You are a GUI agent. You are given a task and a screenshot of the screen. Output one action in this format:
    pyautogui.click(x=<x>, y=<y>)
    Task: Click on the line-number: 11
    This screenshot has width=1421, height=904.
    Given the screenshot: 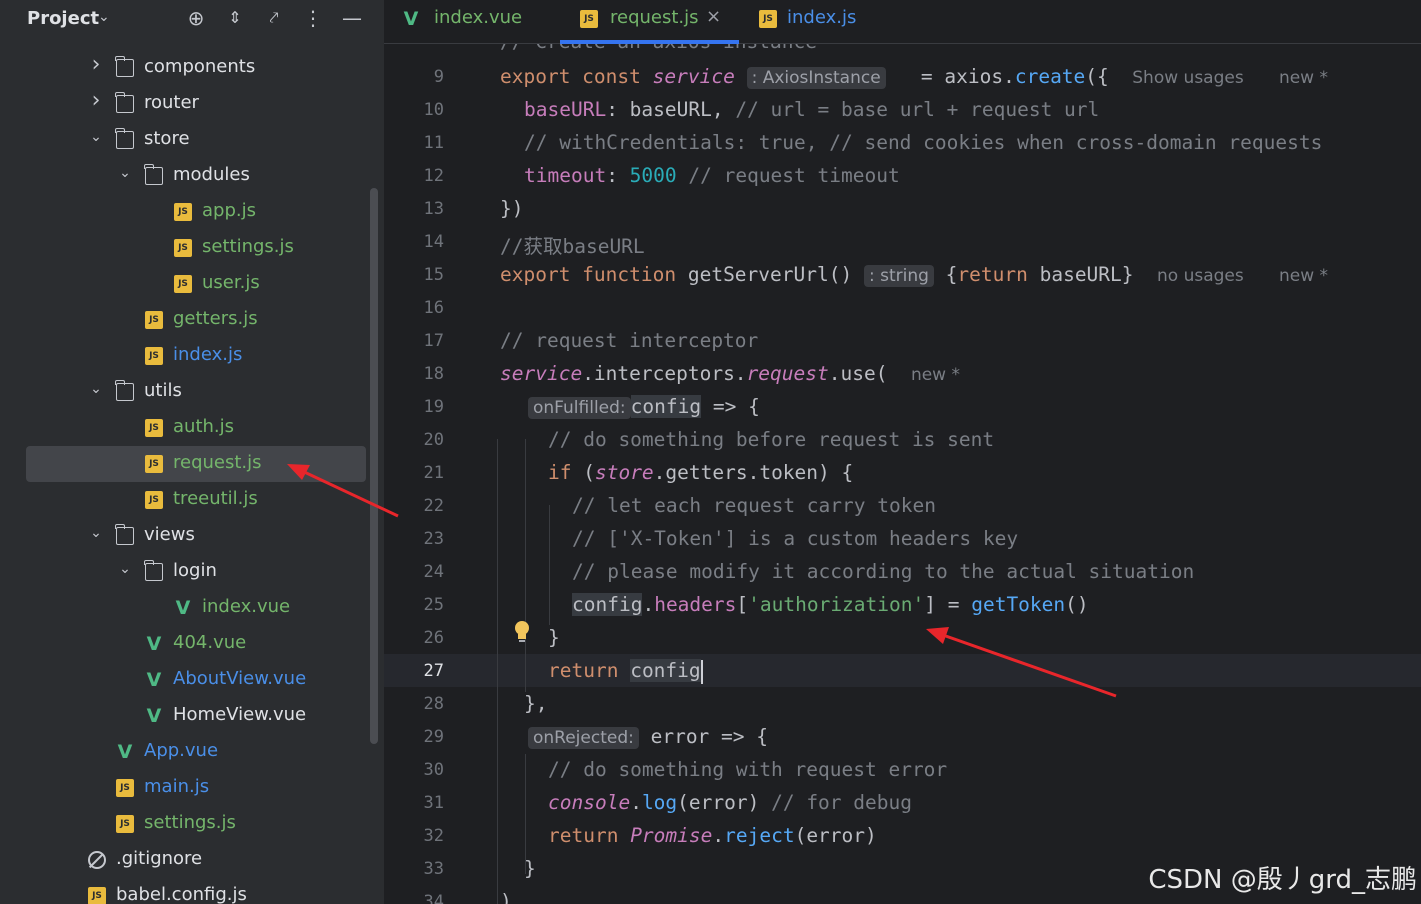 What is the action you would take?
    pyautogui.click(x=433, y=143)
    